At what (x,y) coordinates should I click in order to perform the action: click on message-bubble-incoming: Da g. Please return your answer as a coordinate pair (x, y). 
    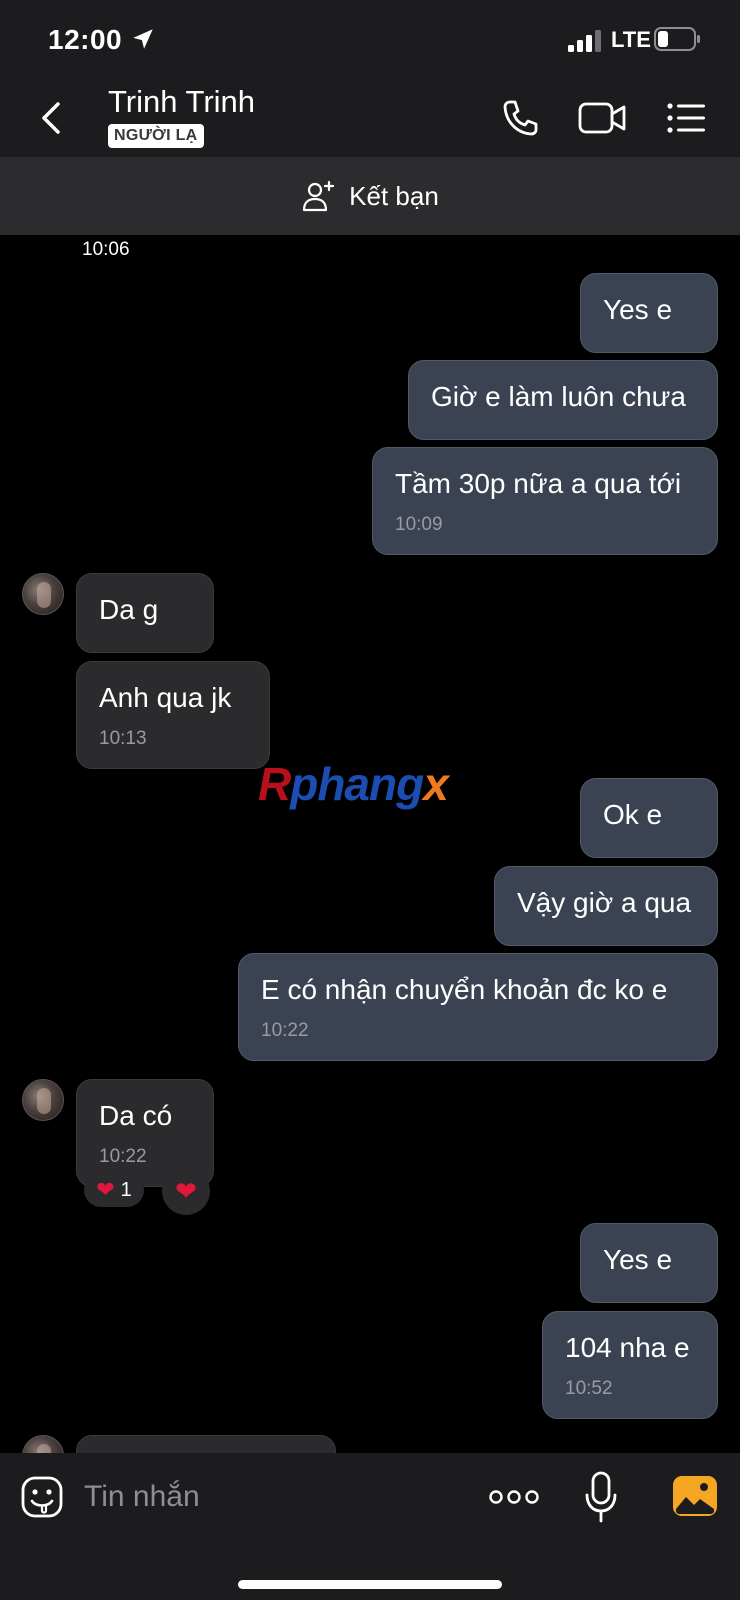
    Looking at the image, I should click on (145, 613).